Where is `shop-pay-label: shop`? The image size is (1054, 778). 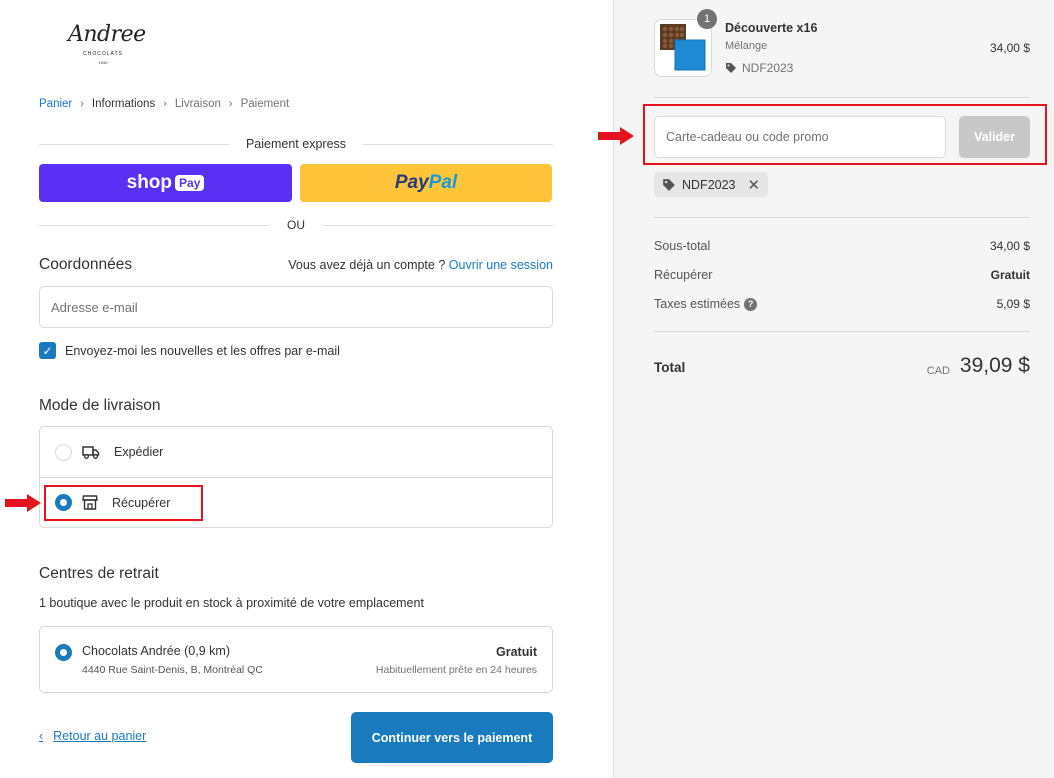
shop-pay-label: shop is located at coordinates (149, 182).